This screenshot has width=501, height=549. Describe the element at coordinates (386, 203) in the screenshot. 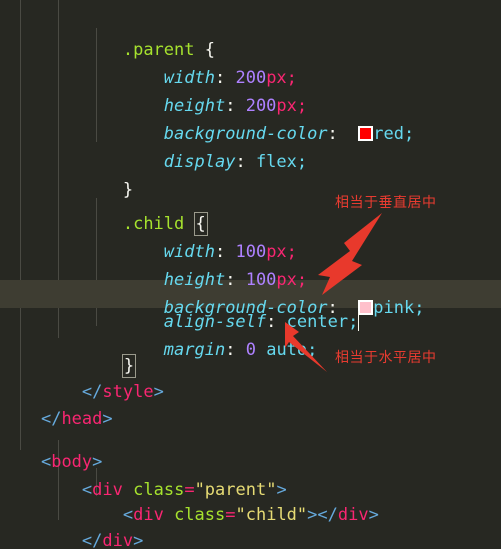

I see `annotation-vertical-center: 相当于垂直居中` at that location.